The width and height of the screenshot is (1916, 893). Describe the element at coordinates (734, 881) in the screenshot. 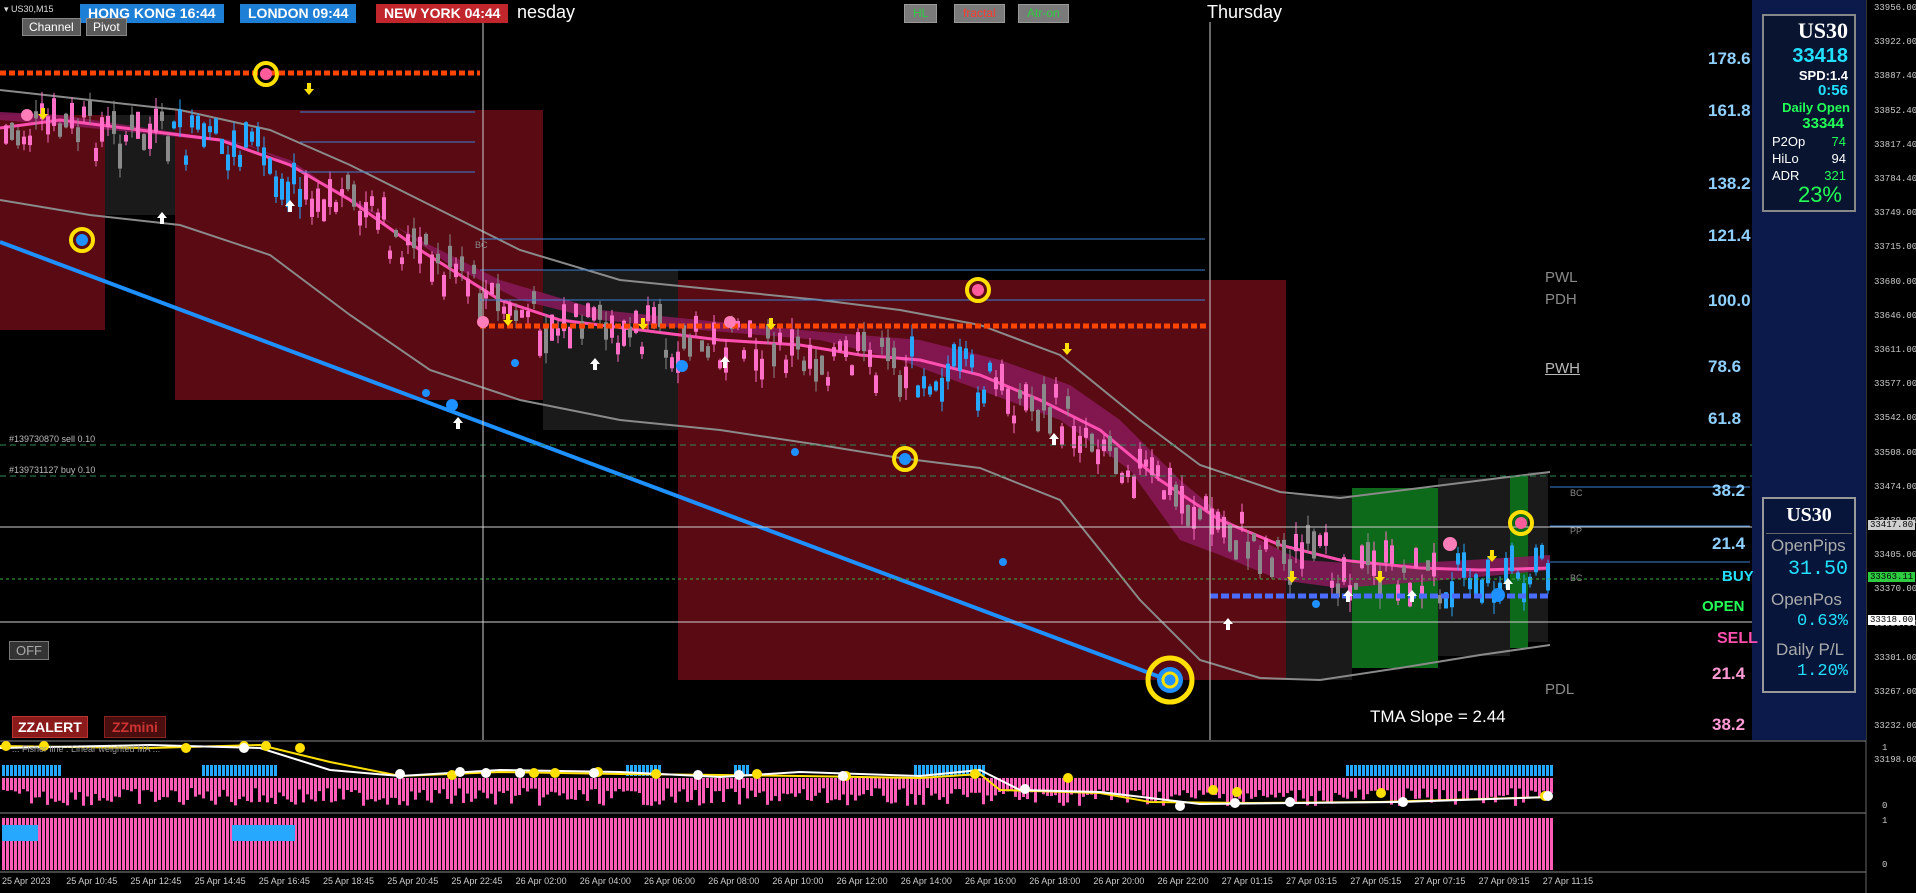

I see `time-axis-label: 26 Apr 08:00` at that location.